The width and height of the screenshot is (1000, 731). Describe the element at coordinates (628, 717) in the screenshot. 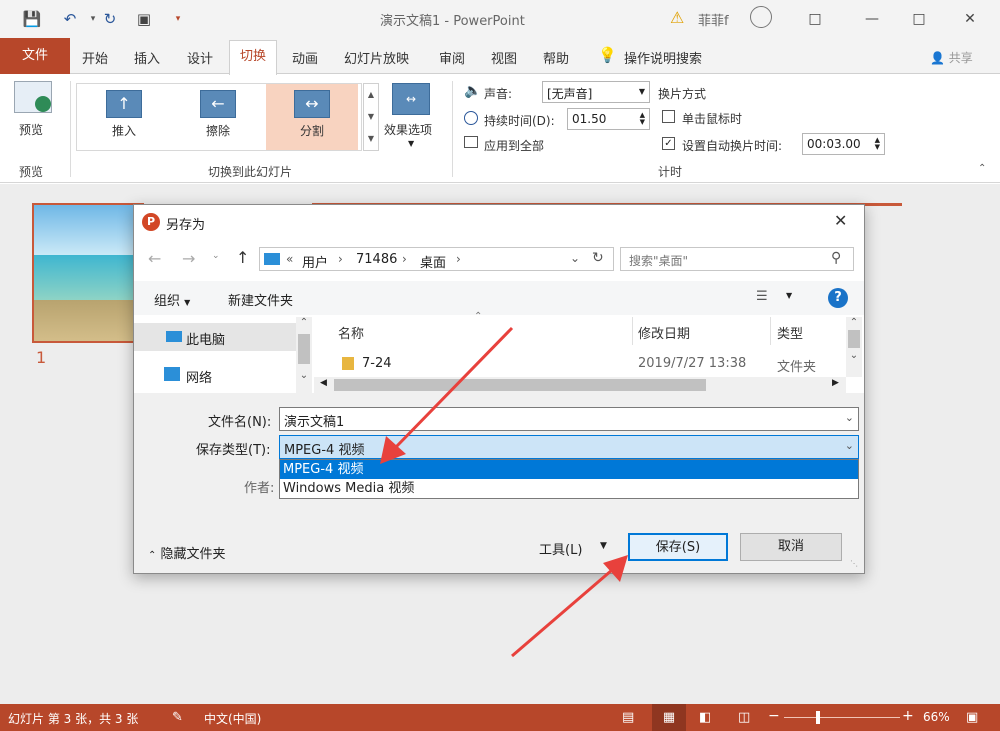

I see `normal-view-icon: ▤` at that location.